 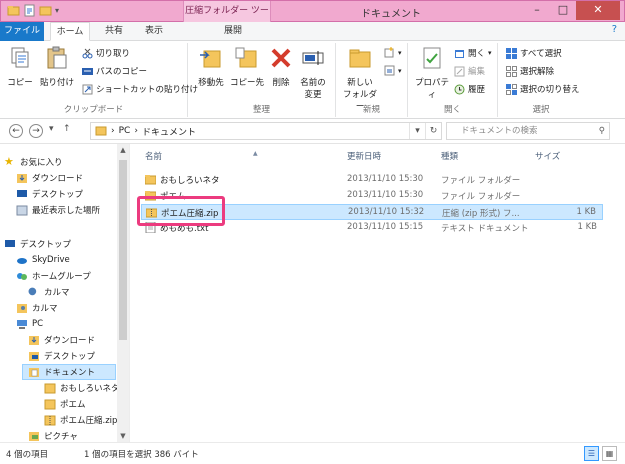 What do you see at coordinates (53, 435) in the screenshot?
I see `nav-pc-pictures: ピクチャ` at bounding box center [53, 435].